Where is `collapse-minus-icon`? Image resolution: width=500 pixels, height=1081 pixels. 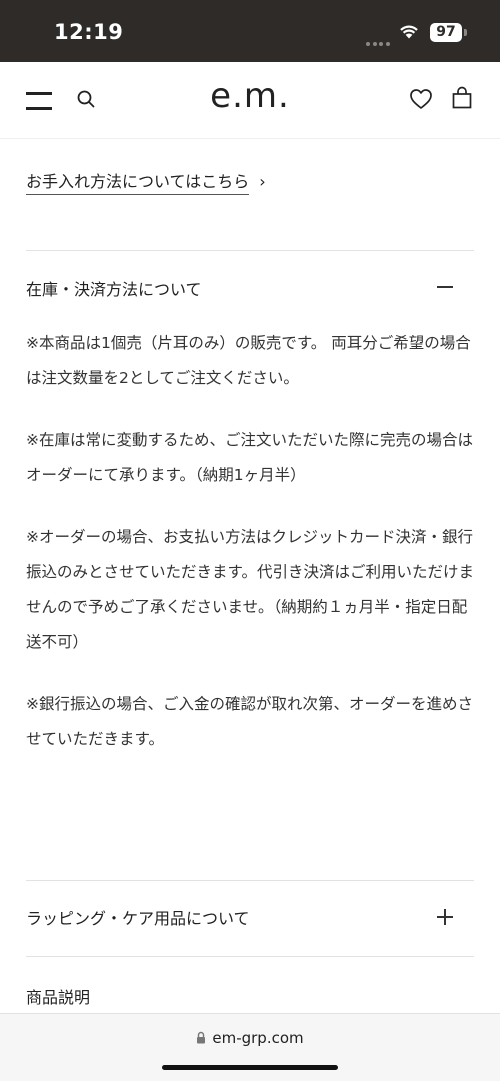 collapse-minus-icon is located at coordinates (445, 287).